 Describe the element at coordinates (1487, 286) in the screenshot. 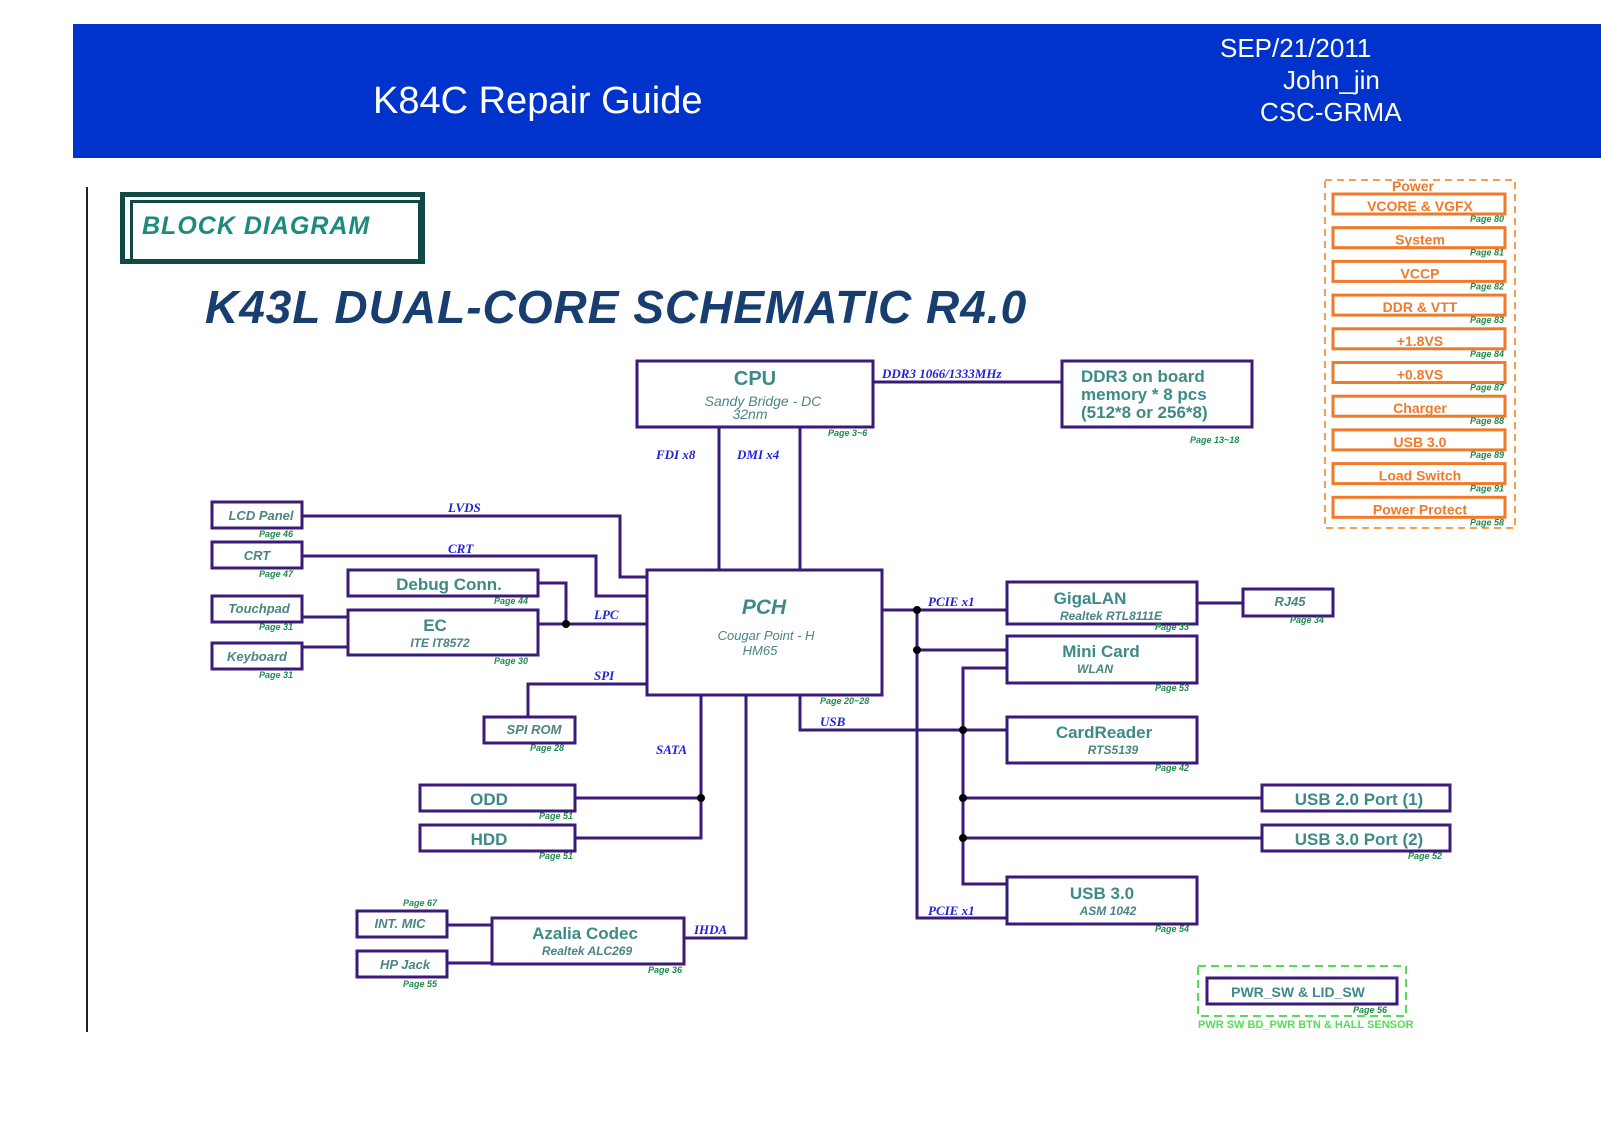

I see `power-item-page: Page 82` at that location.